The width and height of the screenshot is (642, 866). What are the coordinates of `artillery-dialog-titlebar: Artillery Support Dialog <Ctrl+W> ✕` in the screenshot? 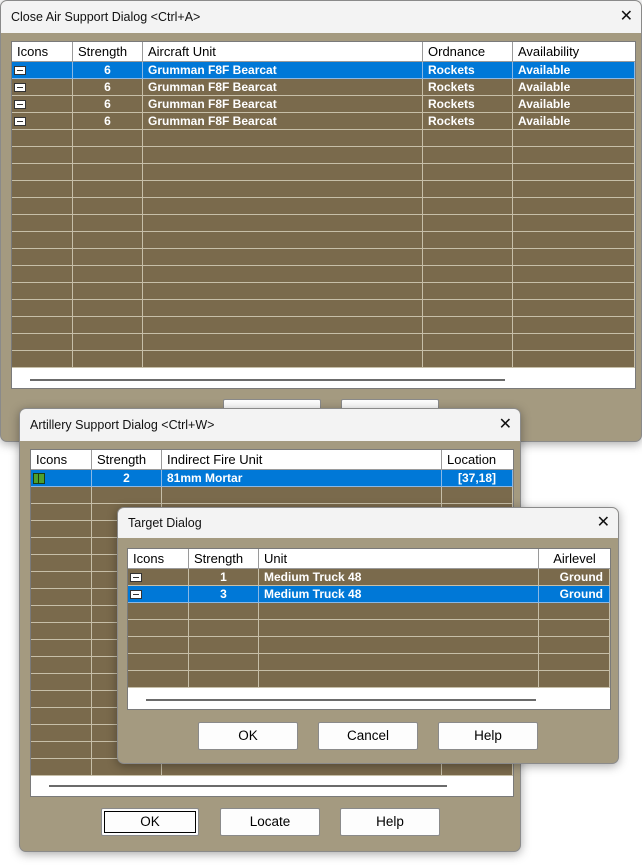 It's located at (270, 425).